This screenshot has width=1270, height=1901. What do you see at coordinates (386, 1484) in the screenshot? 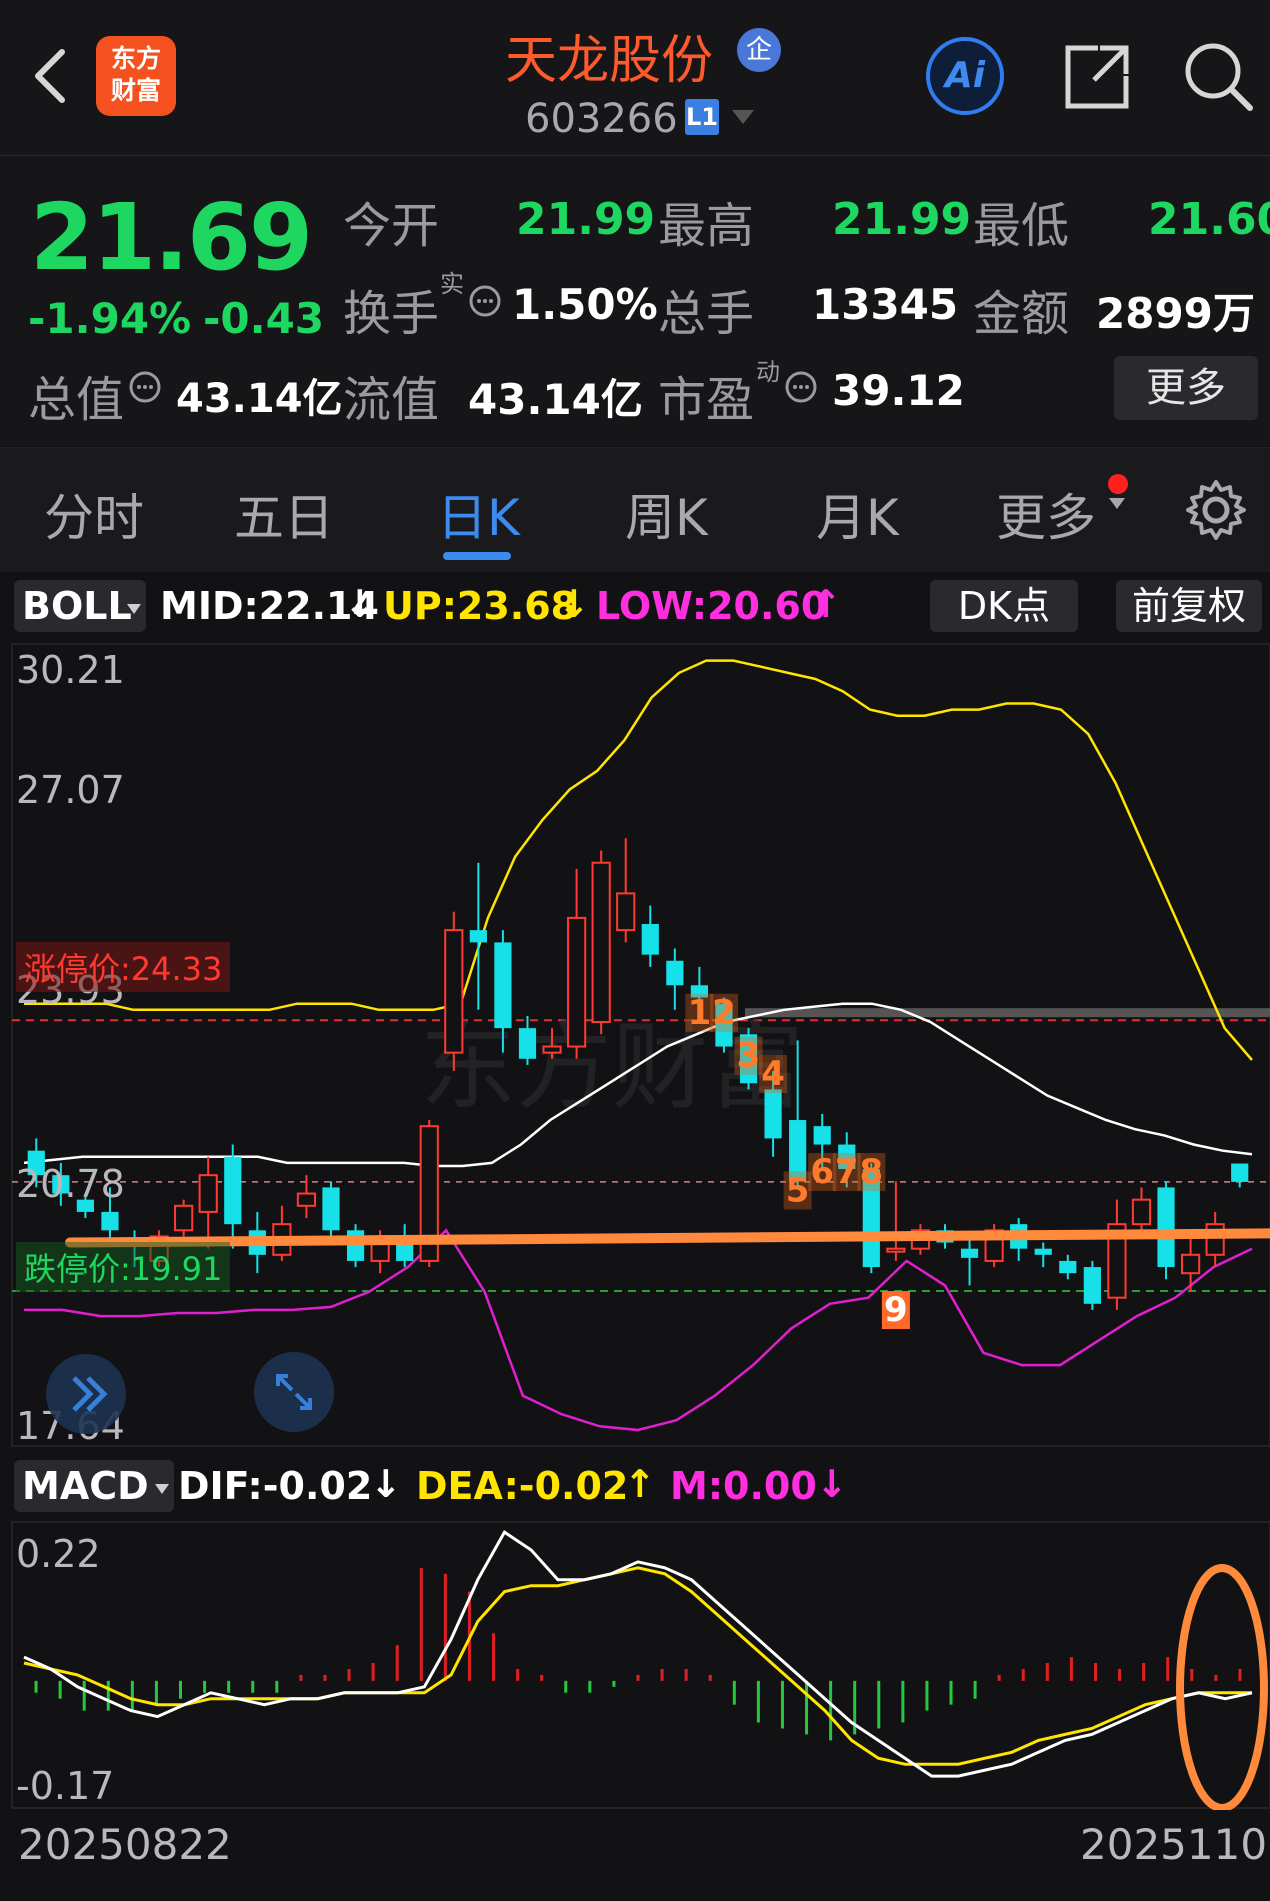
I see `macd-dif-arrow: ↓` at bounding box center [386, 1484].